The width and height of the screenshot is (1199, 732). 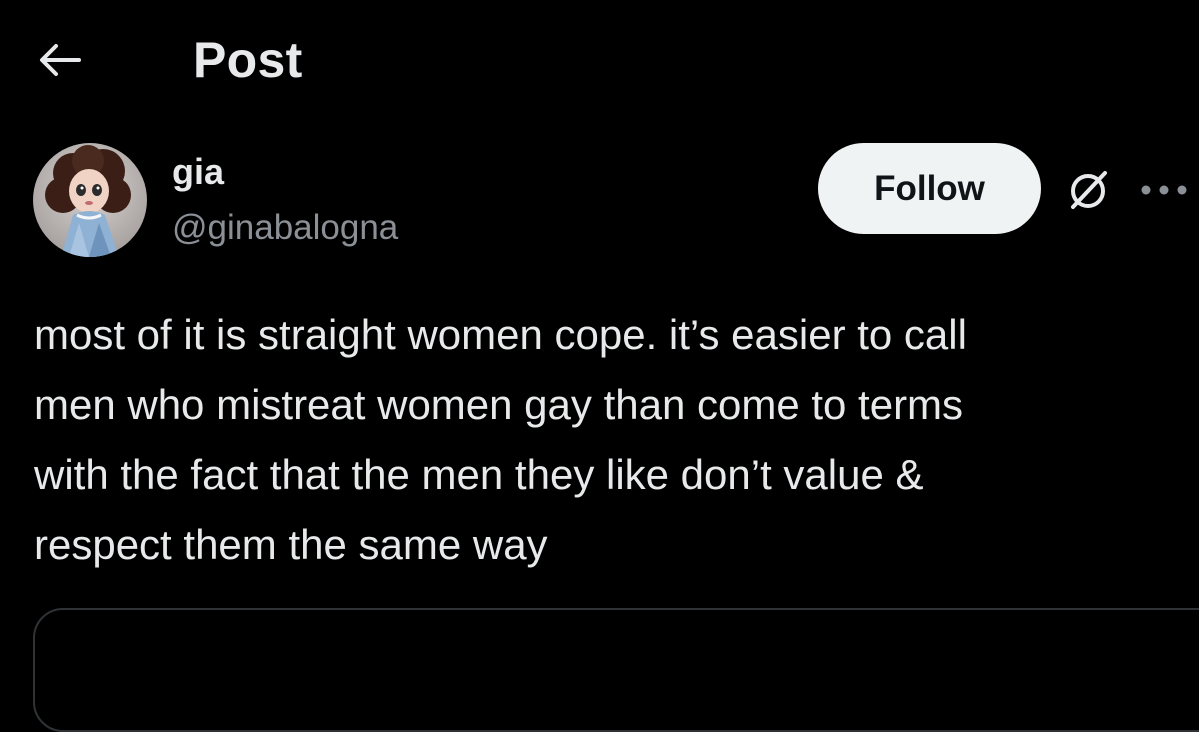 I want to click on doll-avatar-image, so click(x=90, y=200).